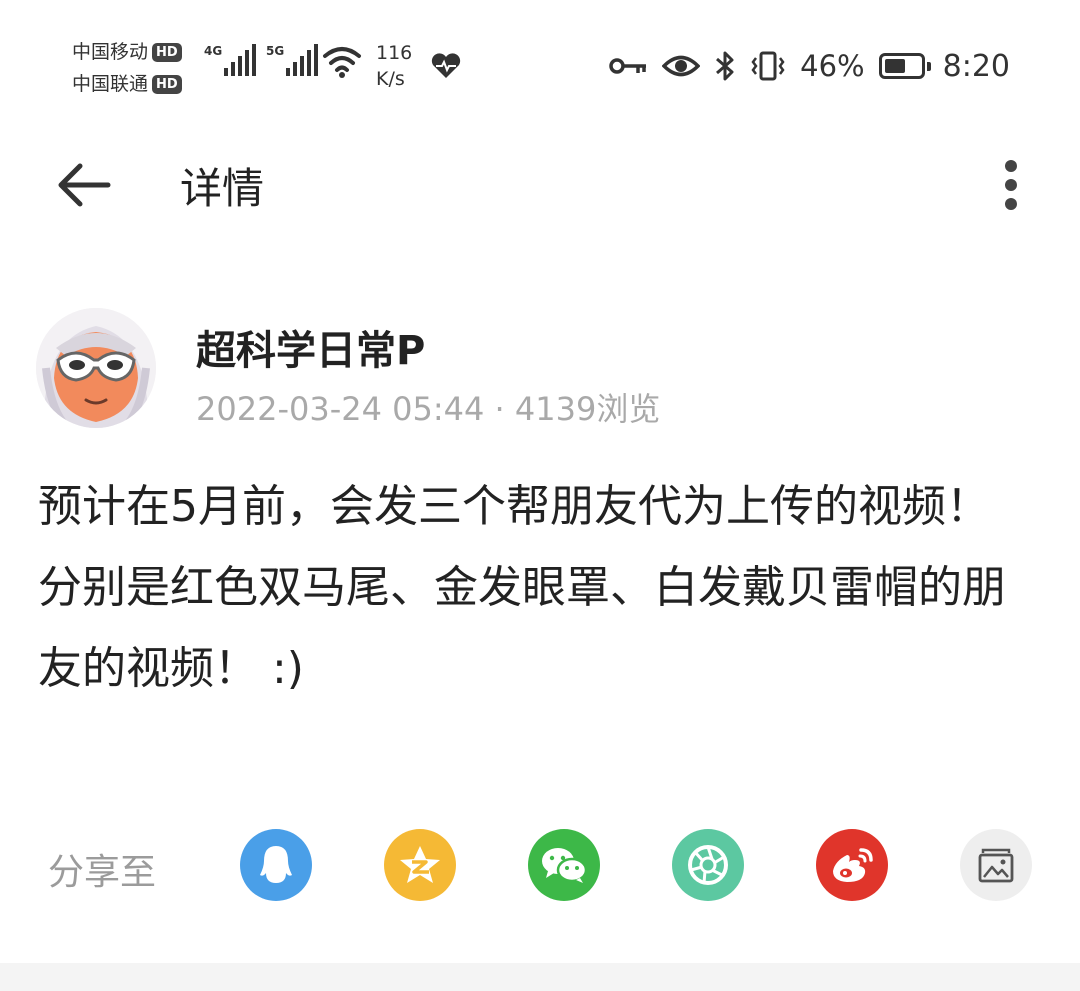  I want to click on avatar, so click(96, 368).